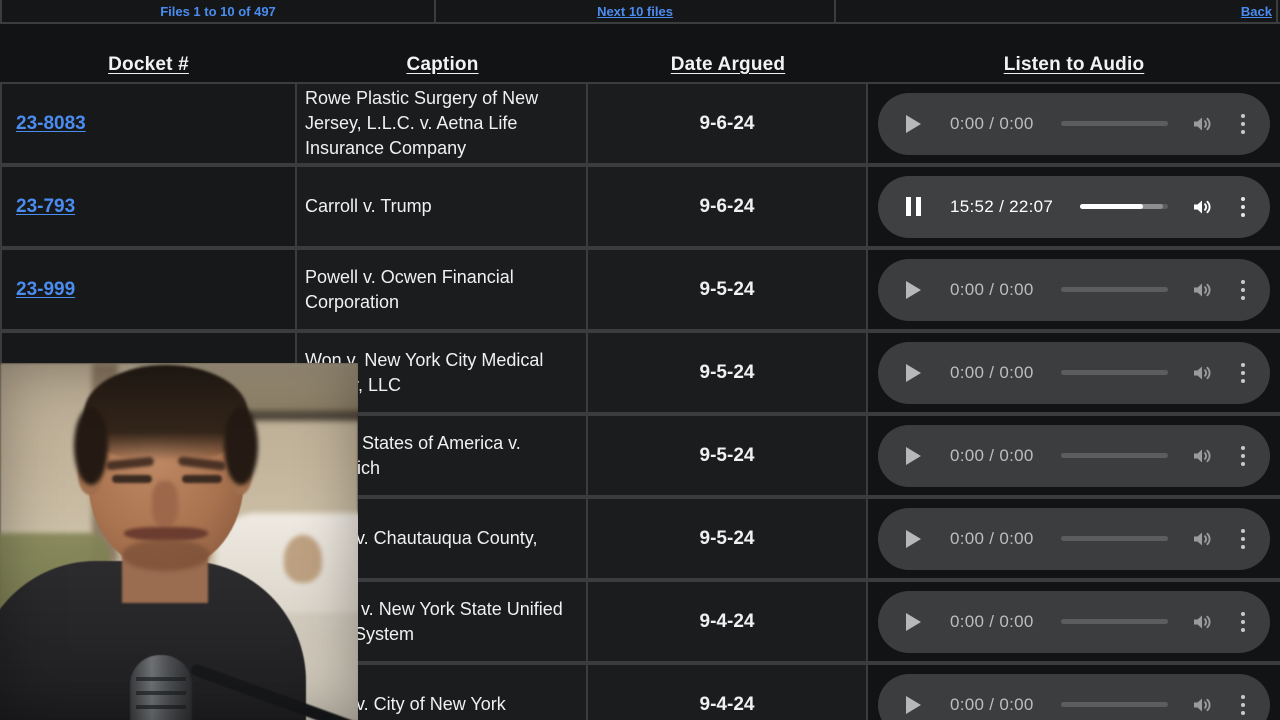  What do you see at coordinates (51, 124) in the screenshot?
I see `docket-link: 23-8083` at bounding box center [51, 124].